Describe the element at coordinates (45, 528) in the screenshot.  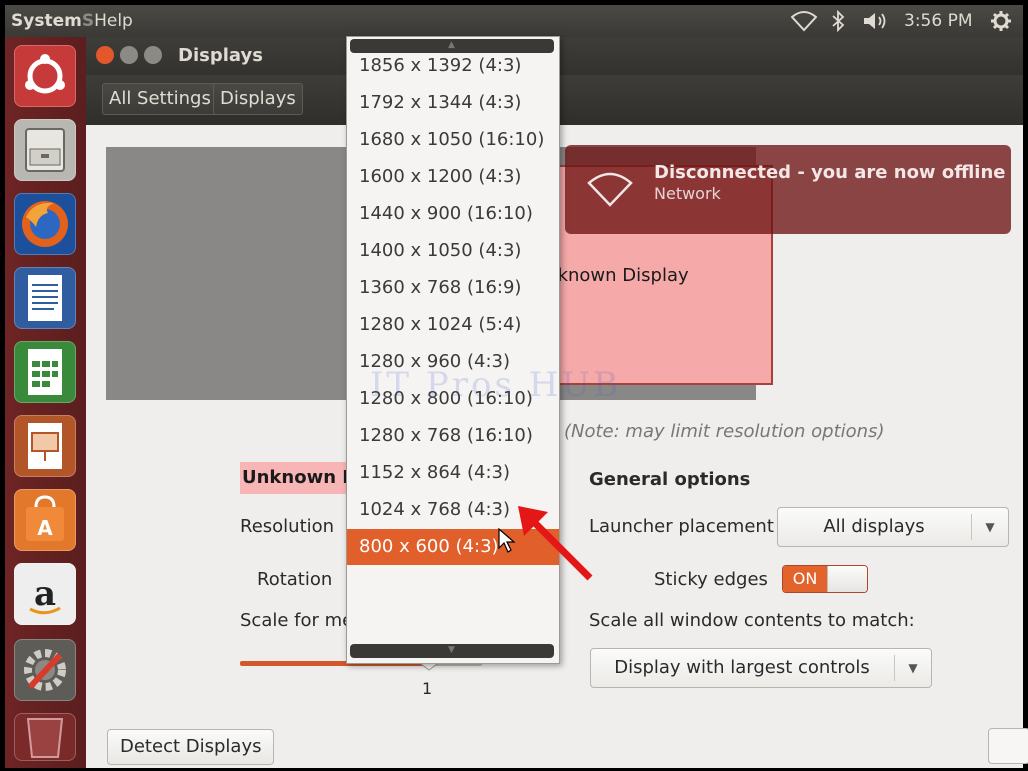
I see `svg-text: A` at that location.